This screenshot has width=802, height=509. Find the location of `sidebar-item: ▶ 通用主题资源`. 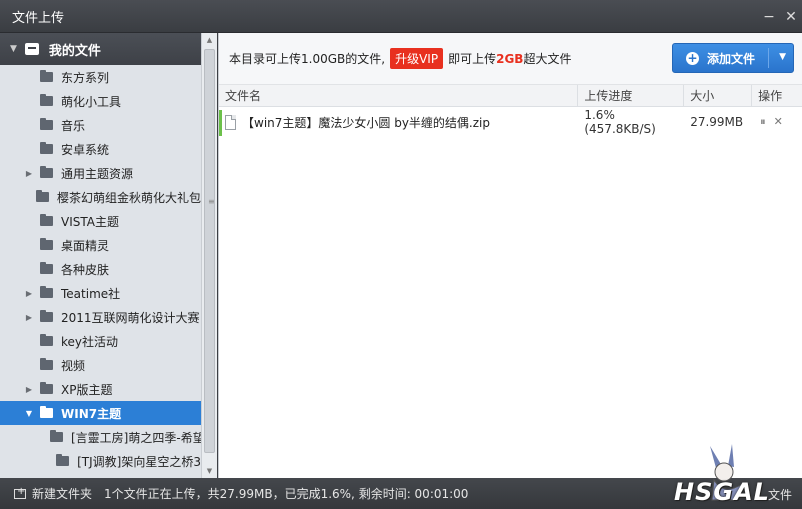

sidebar-item: ▶ 通用主题资源 is located at coordinates (100, 173).